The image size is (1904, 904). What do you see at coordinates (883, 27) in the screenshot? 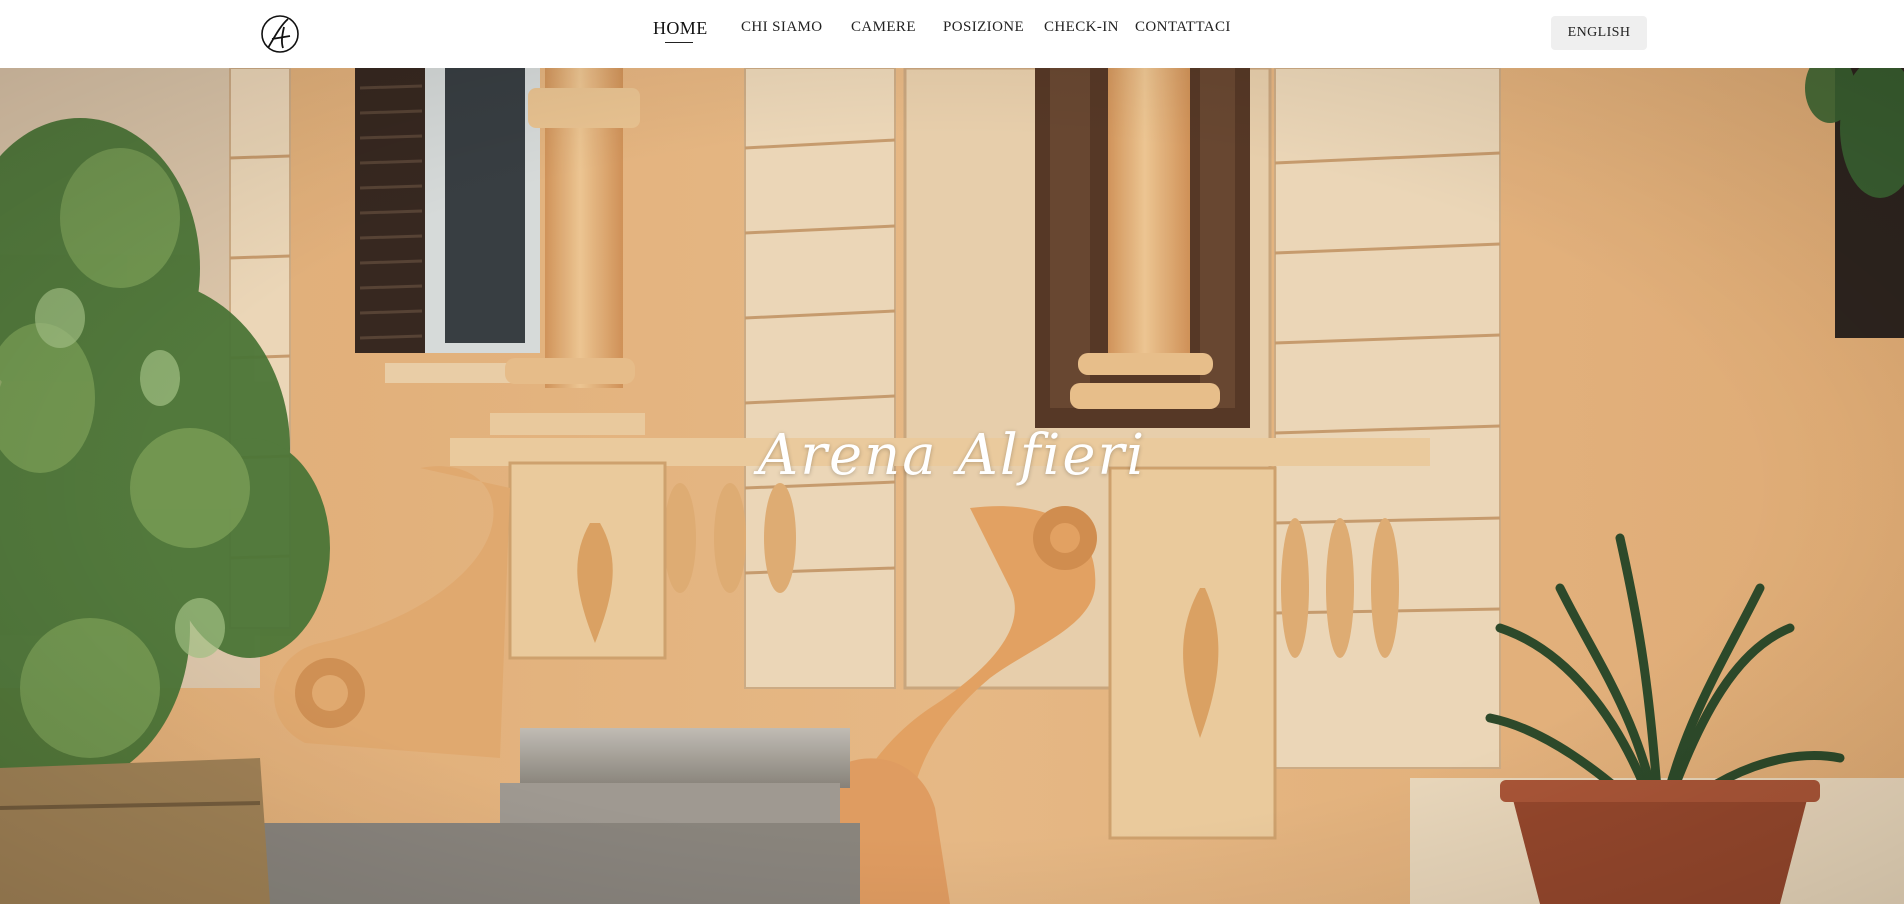
I see `nav-camere: CAMERE` at bounding box center [883, 27].